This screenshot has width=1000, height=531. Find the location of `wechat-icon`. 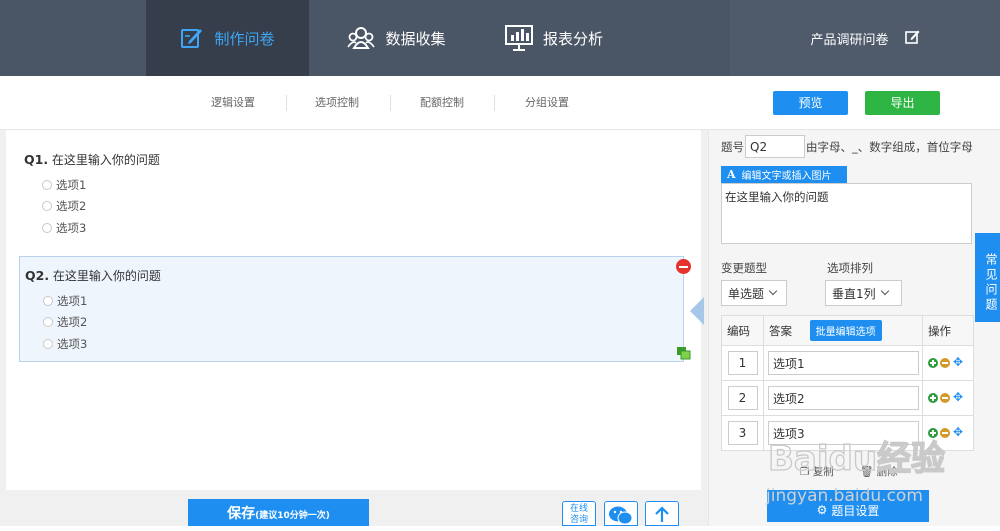

wechat-icon is located at coordinates (621, 515).